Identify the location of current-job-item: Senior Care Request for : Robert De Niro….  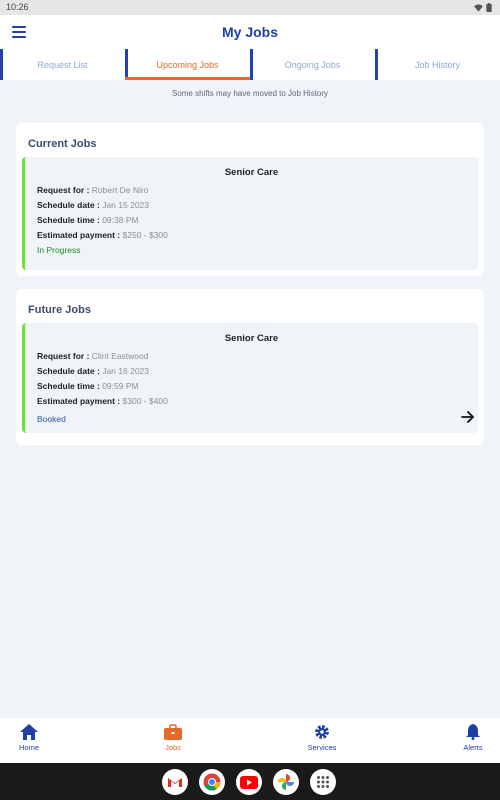
(250, 213).